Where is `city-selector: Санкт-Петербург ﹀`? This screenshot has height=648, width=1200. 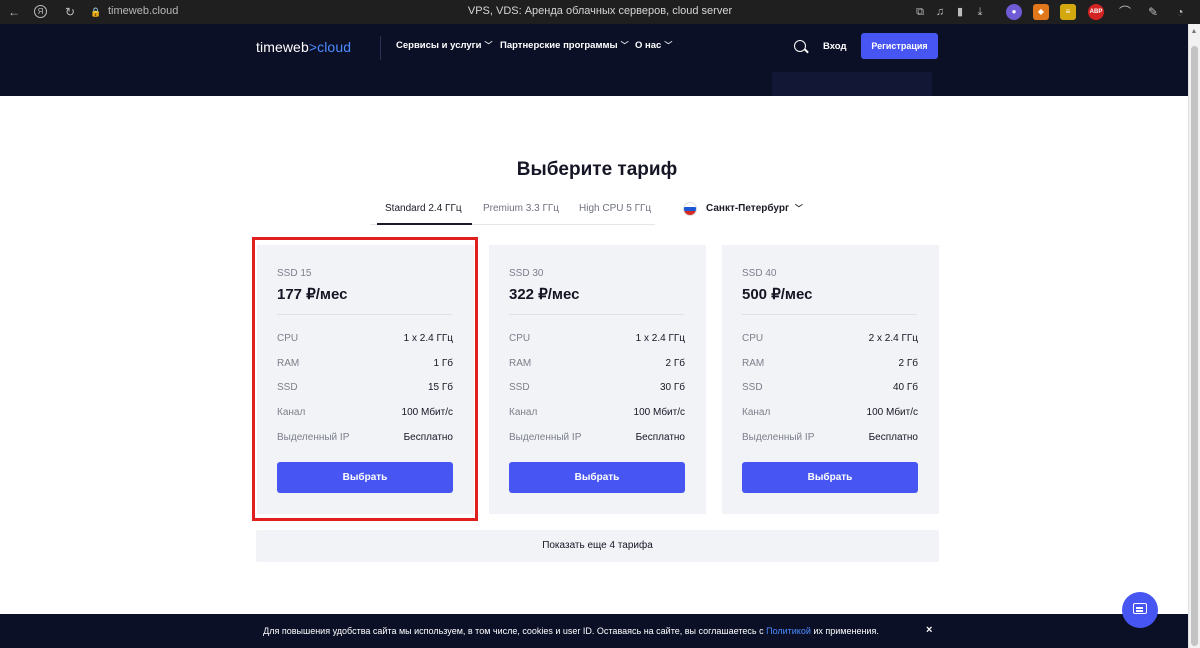 city-selector: Санкт-Петербург ﹀ is located at coordinates (754, 208).